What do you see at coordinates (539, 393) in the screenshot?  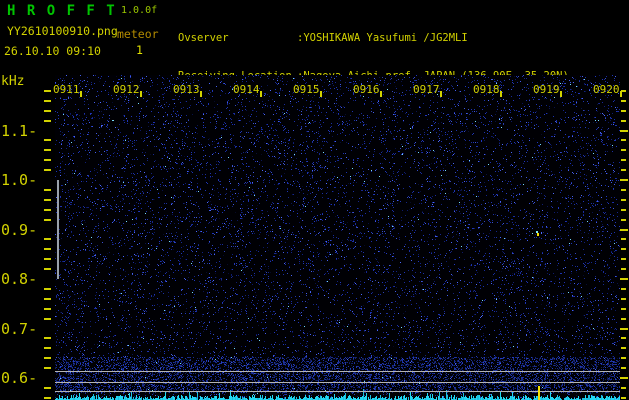 I see `echo-detect-marker` at bounding box center [539, 393].